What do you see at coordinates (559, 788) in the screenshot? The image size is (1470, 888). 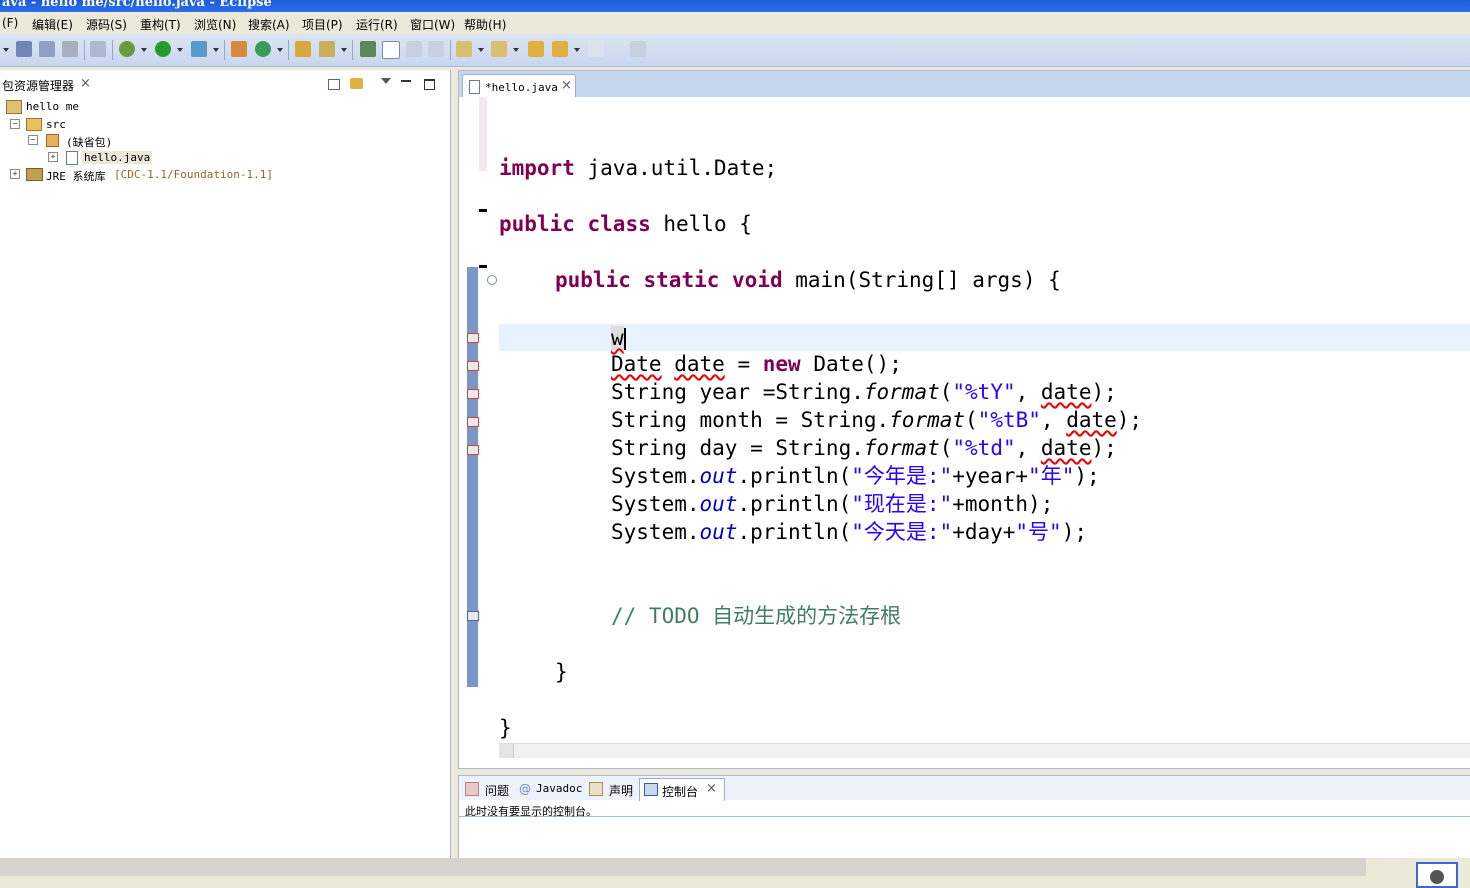 I see `tab-javadoc: Javadoc` at bounding box center [559, 788].